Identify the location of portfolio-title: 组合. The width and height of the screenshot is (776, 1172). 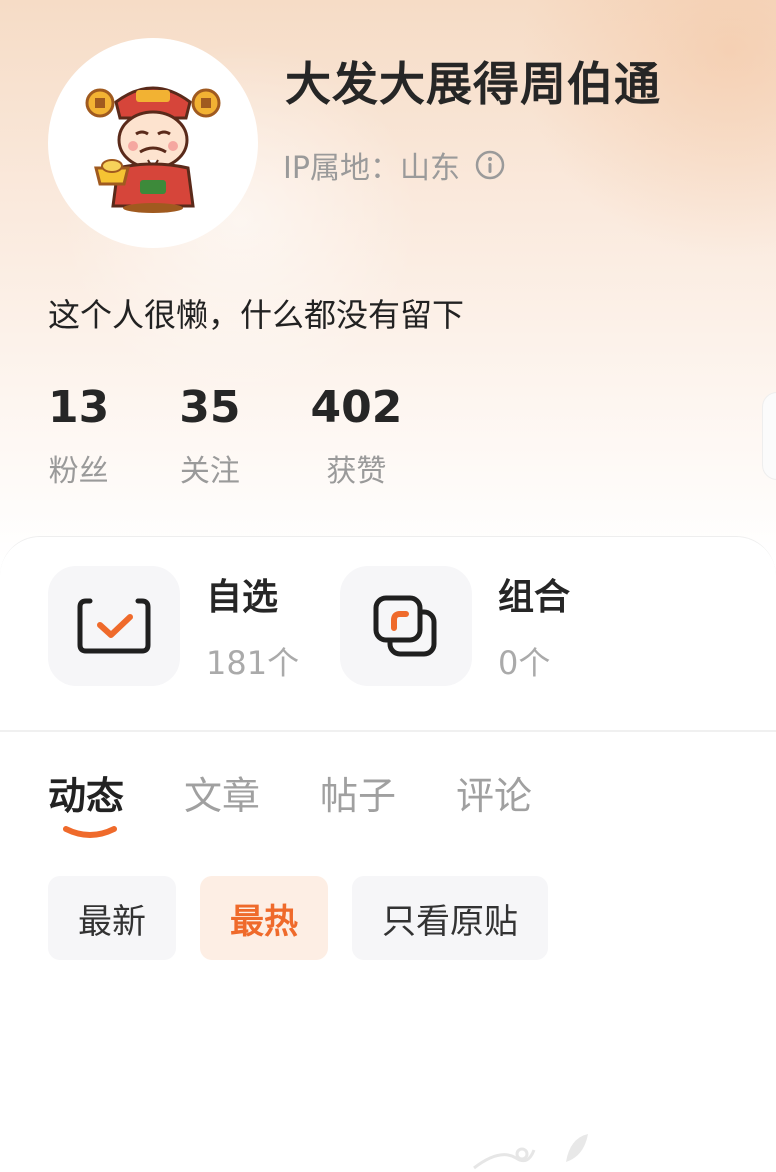
(534, 597).